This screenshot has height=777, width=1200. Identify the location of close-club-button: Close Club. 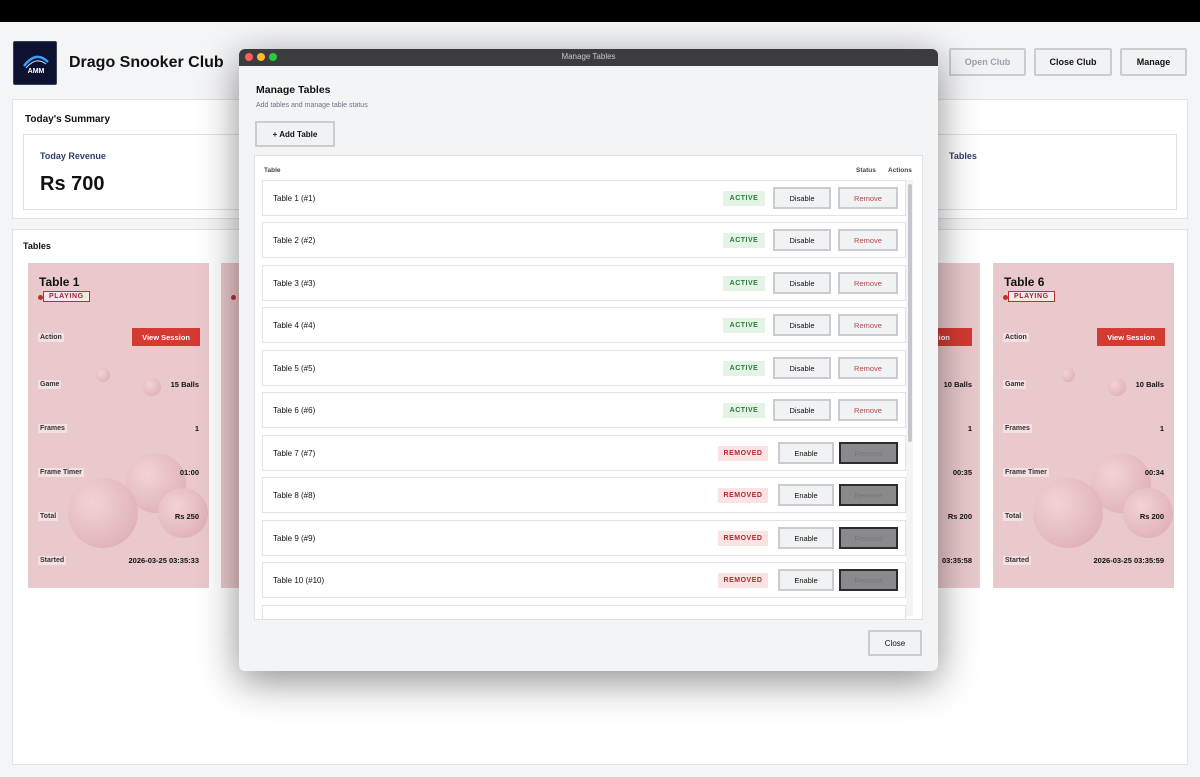
(1073, 62).